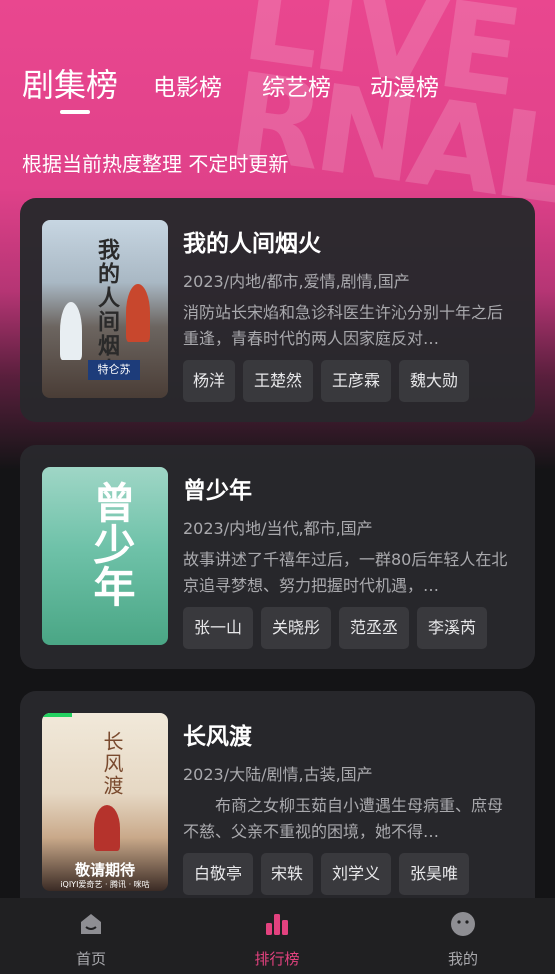  What do you see at coordinates (434, 381) in the screenshot?
I see `cast-tag: 魏大勋` at bounding box center [434, 381].